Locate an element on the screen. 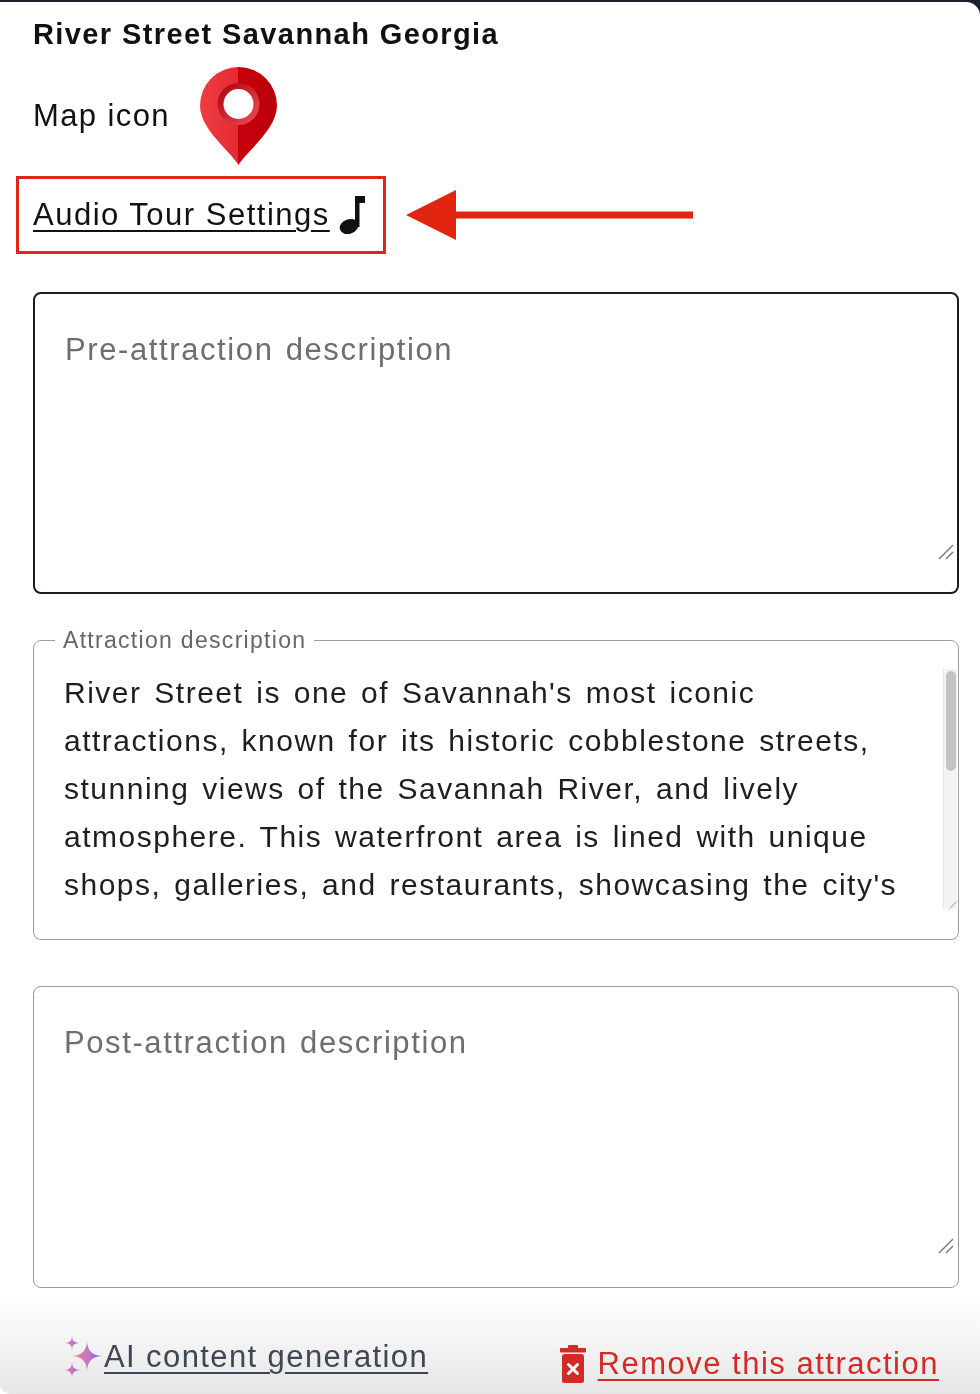  field-label: Attraction description is located at coordinates (185, 640).